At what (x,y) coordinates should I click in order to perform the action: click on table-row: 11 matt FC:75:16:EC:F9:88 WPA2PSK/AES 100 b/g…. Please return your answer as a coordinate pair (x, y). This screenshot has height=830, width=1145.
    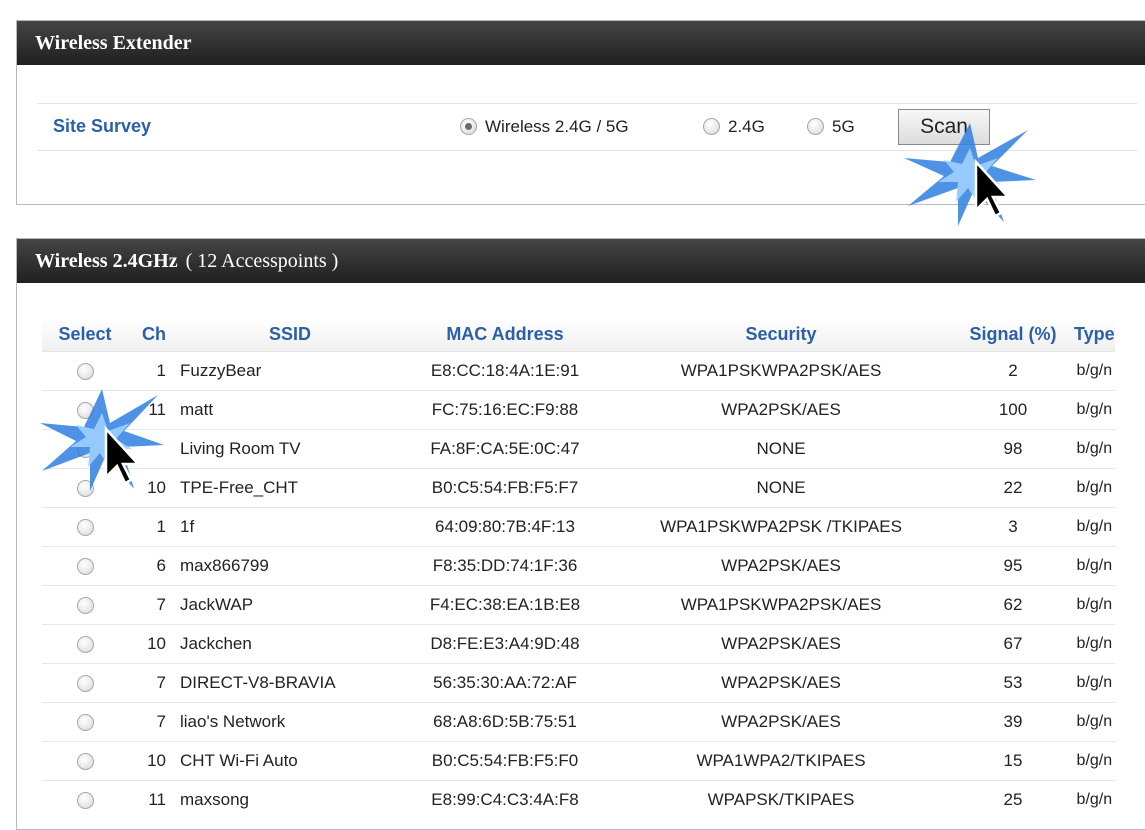
    Looking at the image, I should click on (578, 410).